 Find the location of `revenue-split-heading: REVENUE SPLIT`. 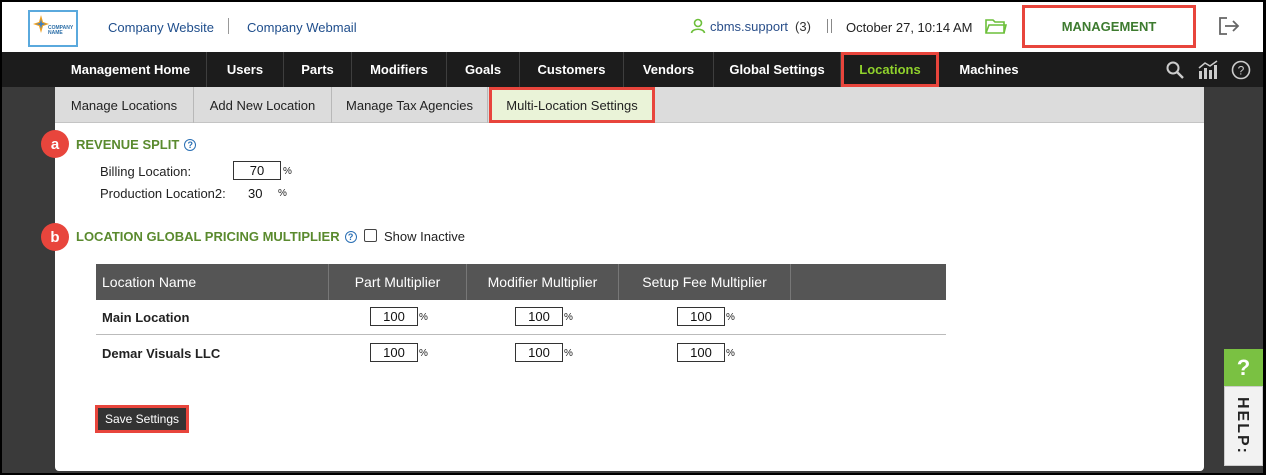

revenue-split-heading: REVENUE SPLIT is located at coordinates (128, 144).